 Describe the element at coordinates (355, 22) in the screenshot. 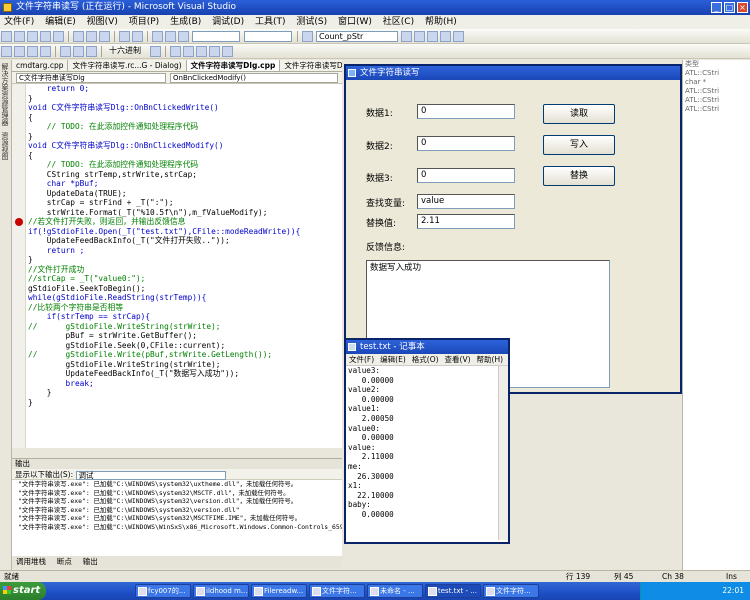

I see `menu-window: 窗口(W)` at that location.